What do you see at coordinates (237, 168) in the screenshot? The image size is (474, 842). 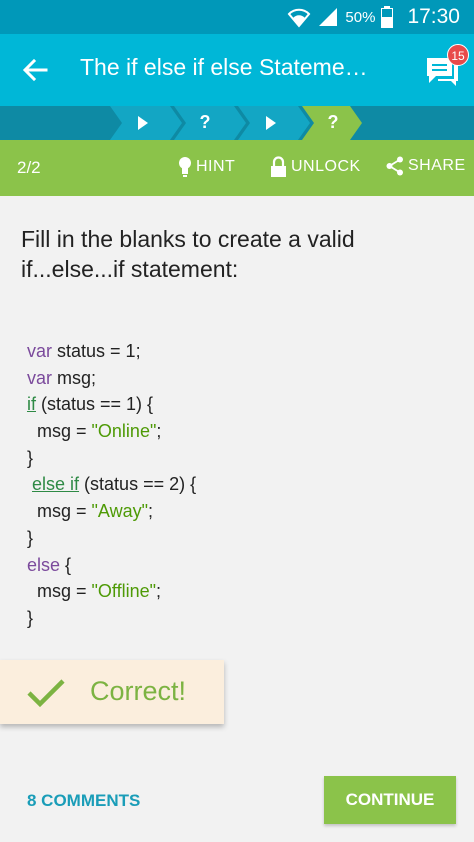 I see `lesson-toolbar: 2/2 HINT UNLOCK SHARE` at bounding box center [237, 168].